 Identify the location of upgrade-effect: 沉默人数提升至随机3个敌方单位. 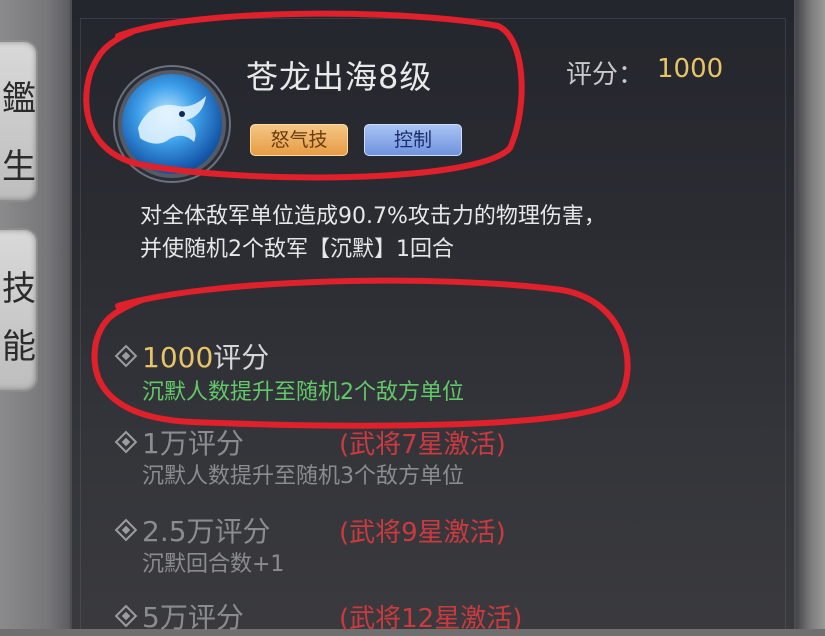
(303, 476).